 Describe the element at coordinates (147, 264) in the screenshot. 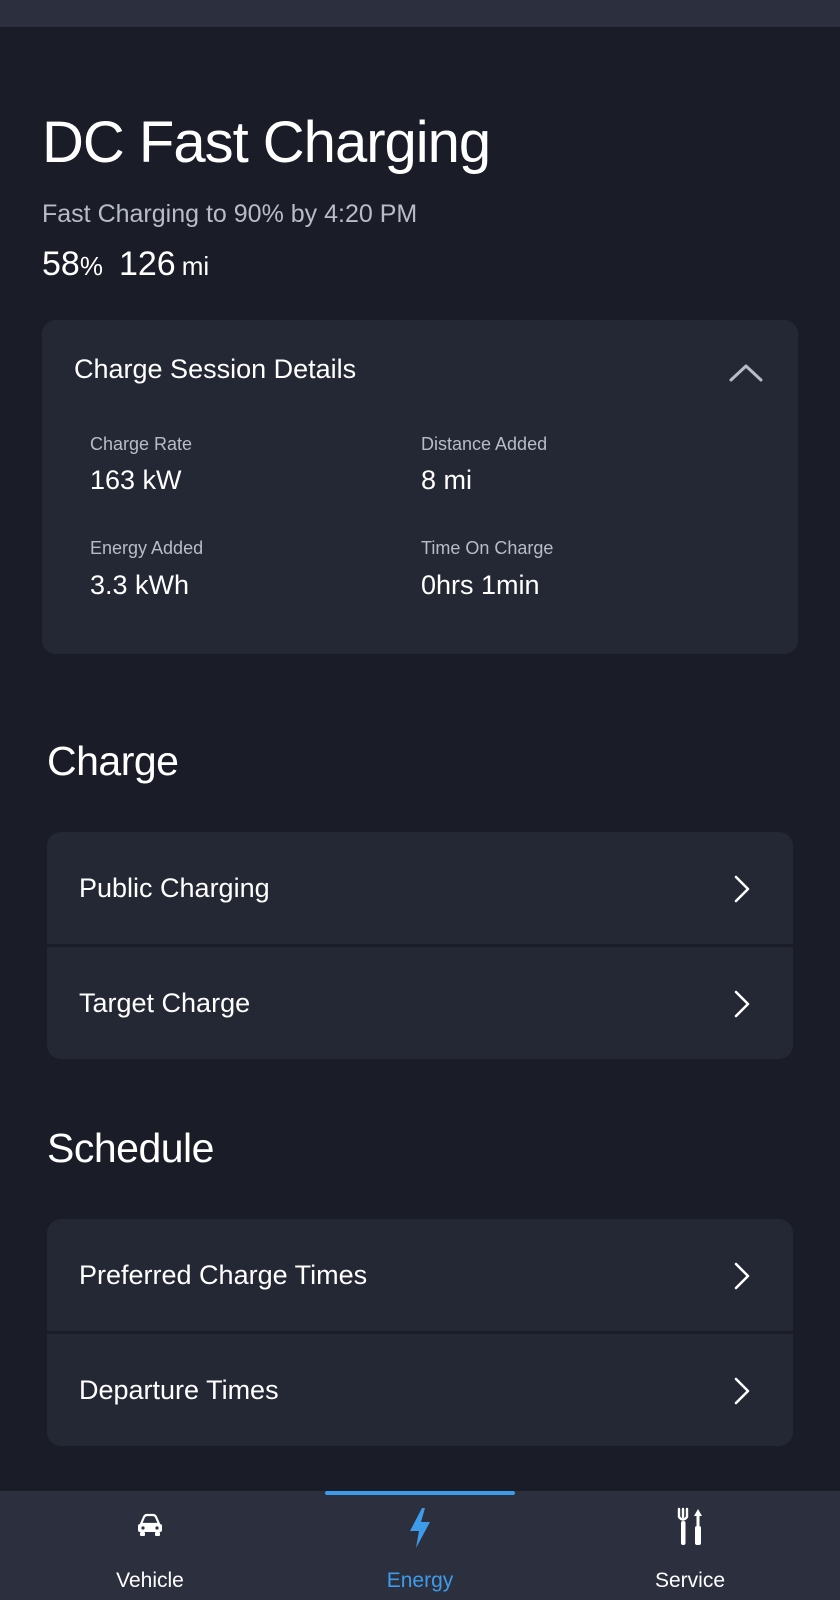

I see `range-value: 126` at that location.